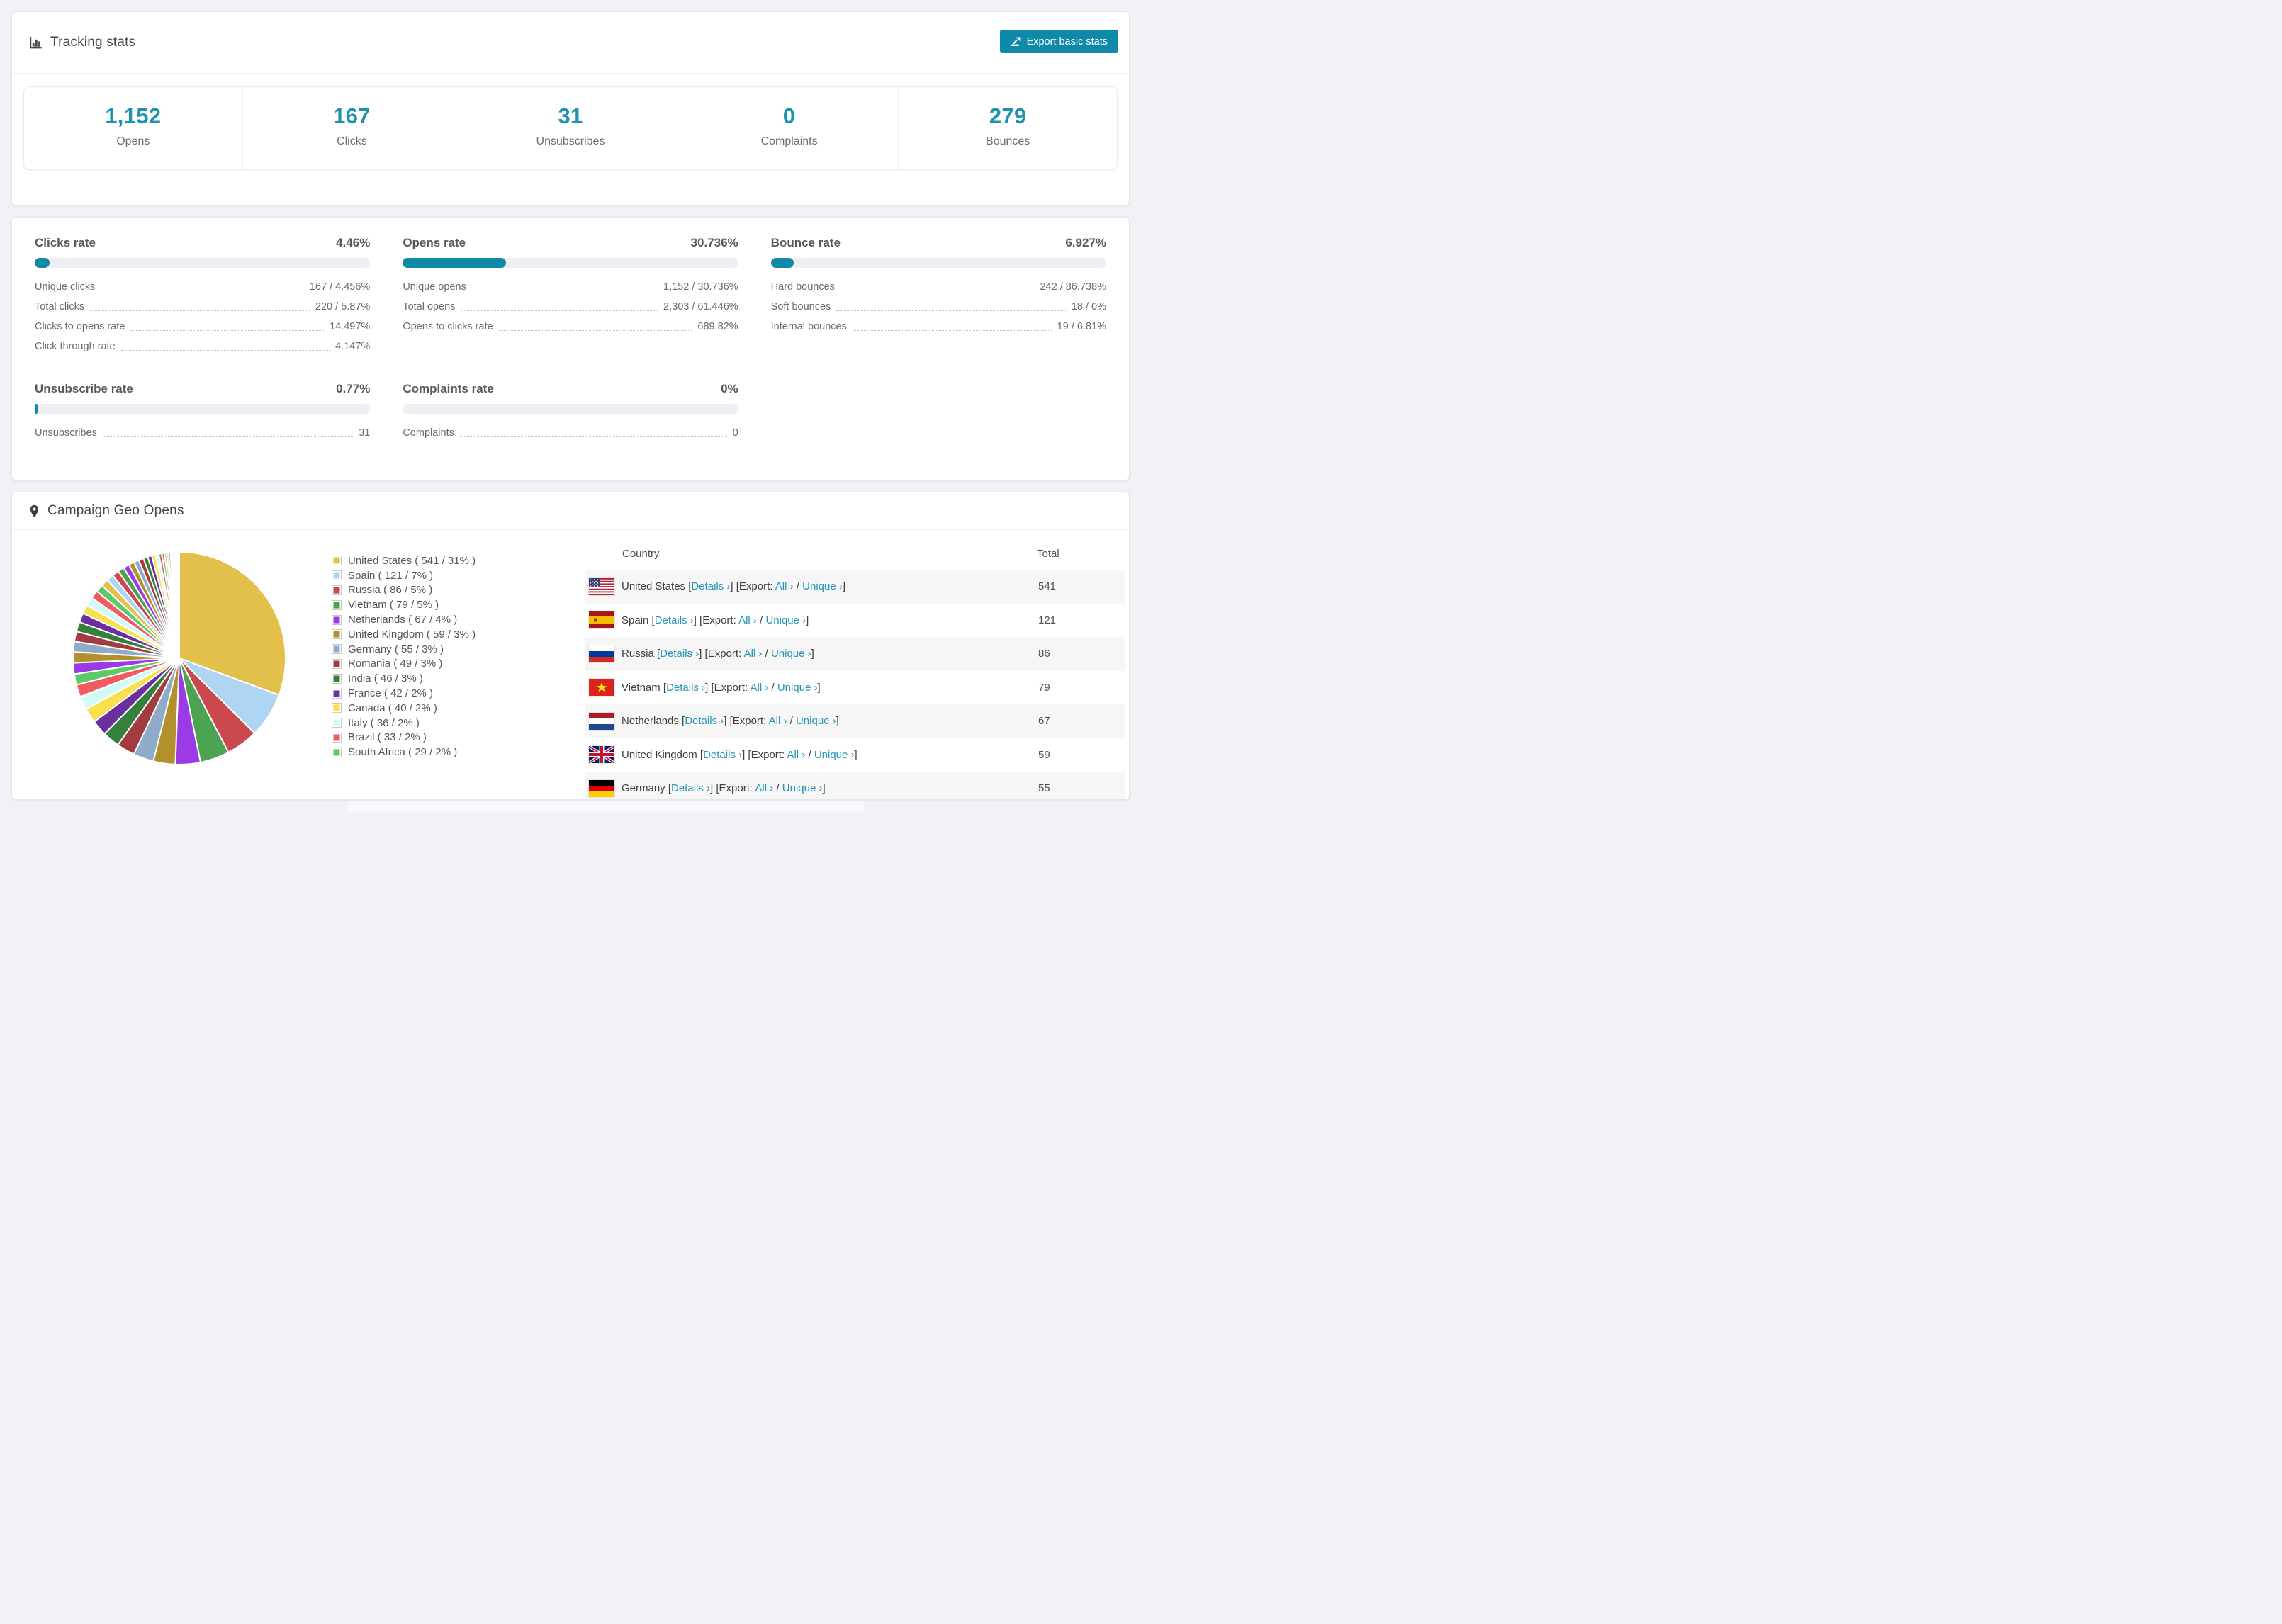 This screenshot has height=1624, width=2282. I want to click on legend-item-vietnam: Vietnam ( 79 / 5% ), so click(404, 604).